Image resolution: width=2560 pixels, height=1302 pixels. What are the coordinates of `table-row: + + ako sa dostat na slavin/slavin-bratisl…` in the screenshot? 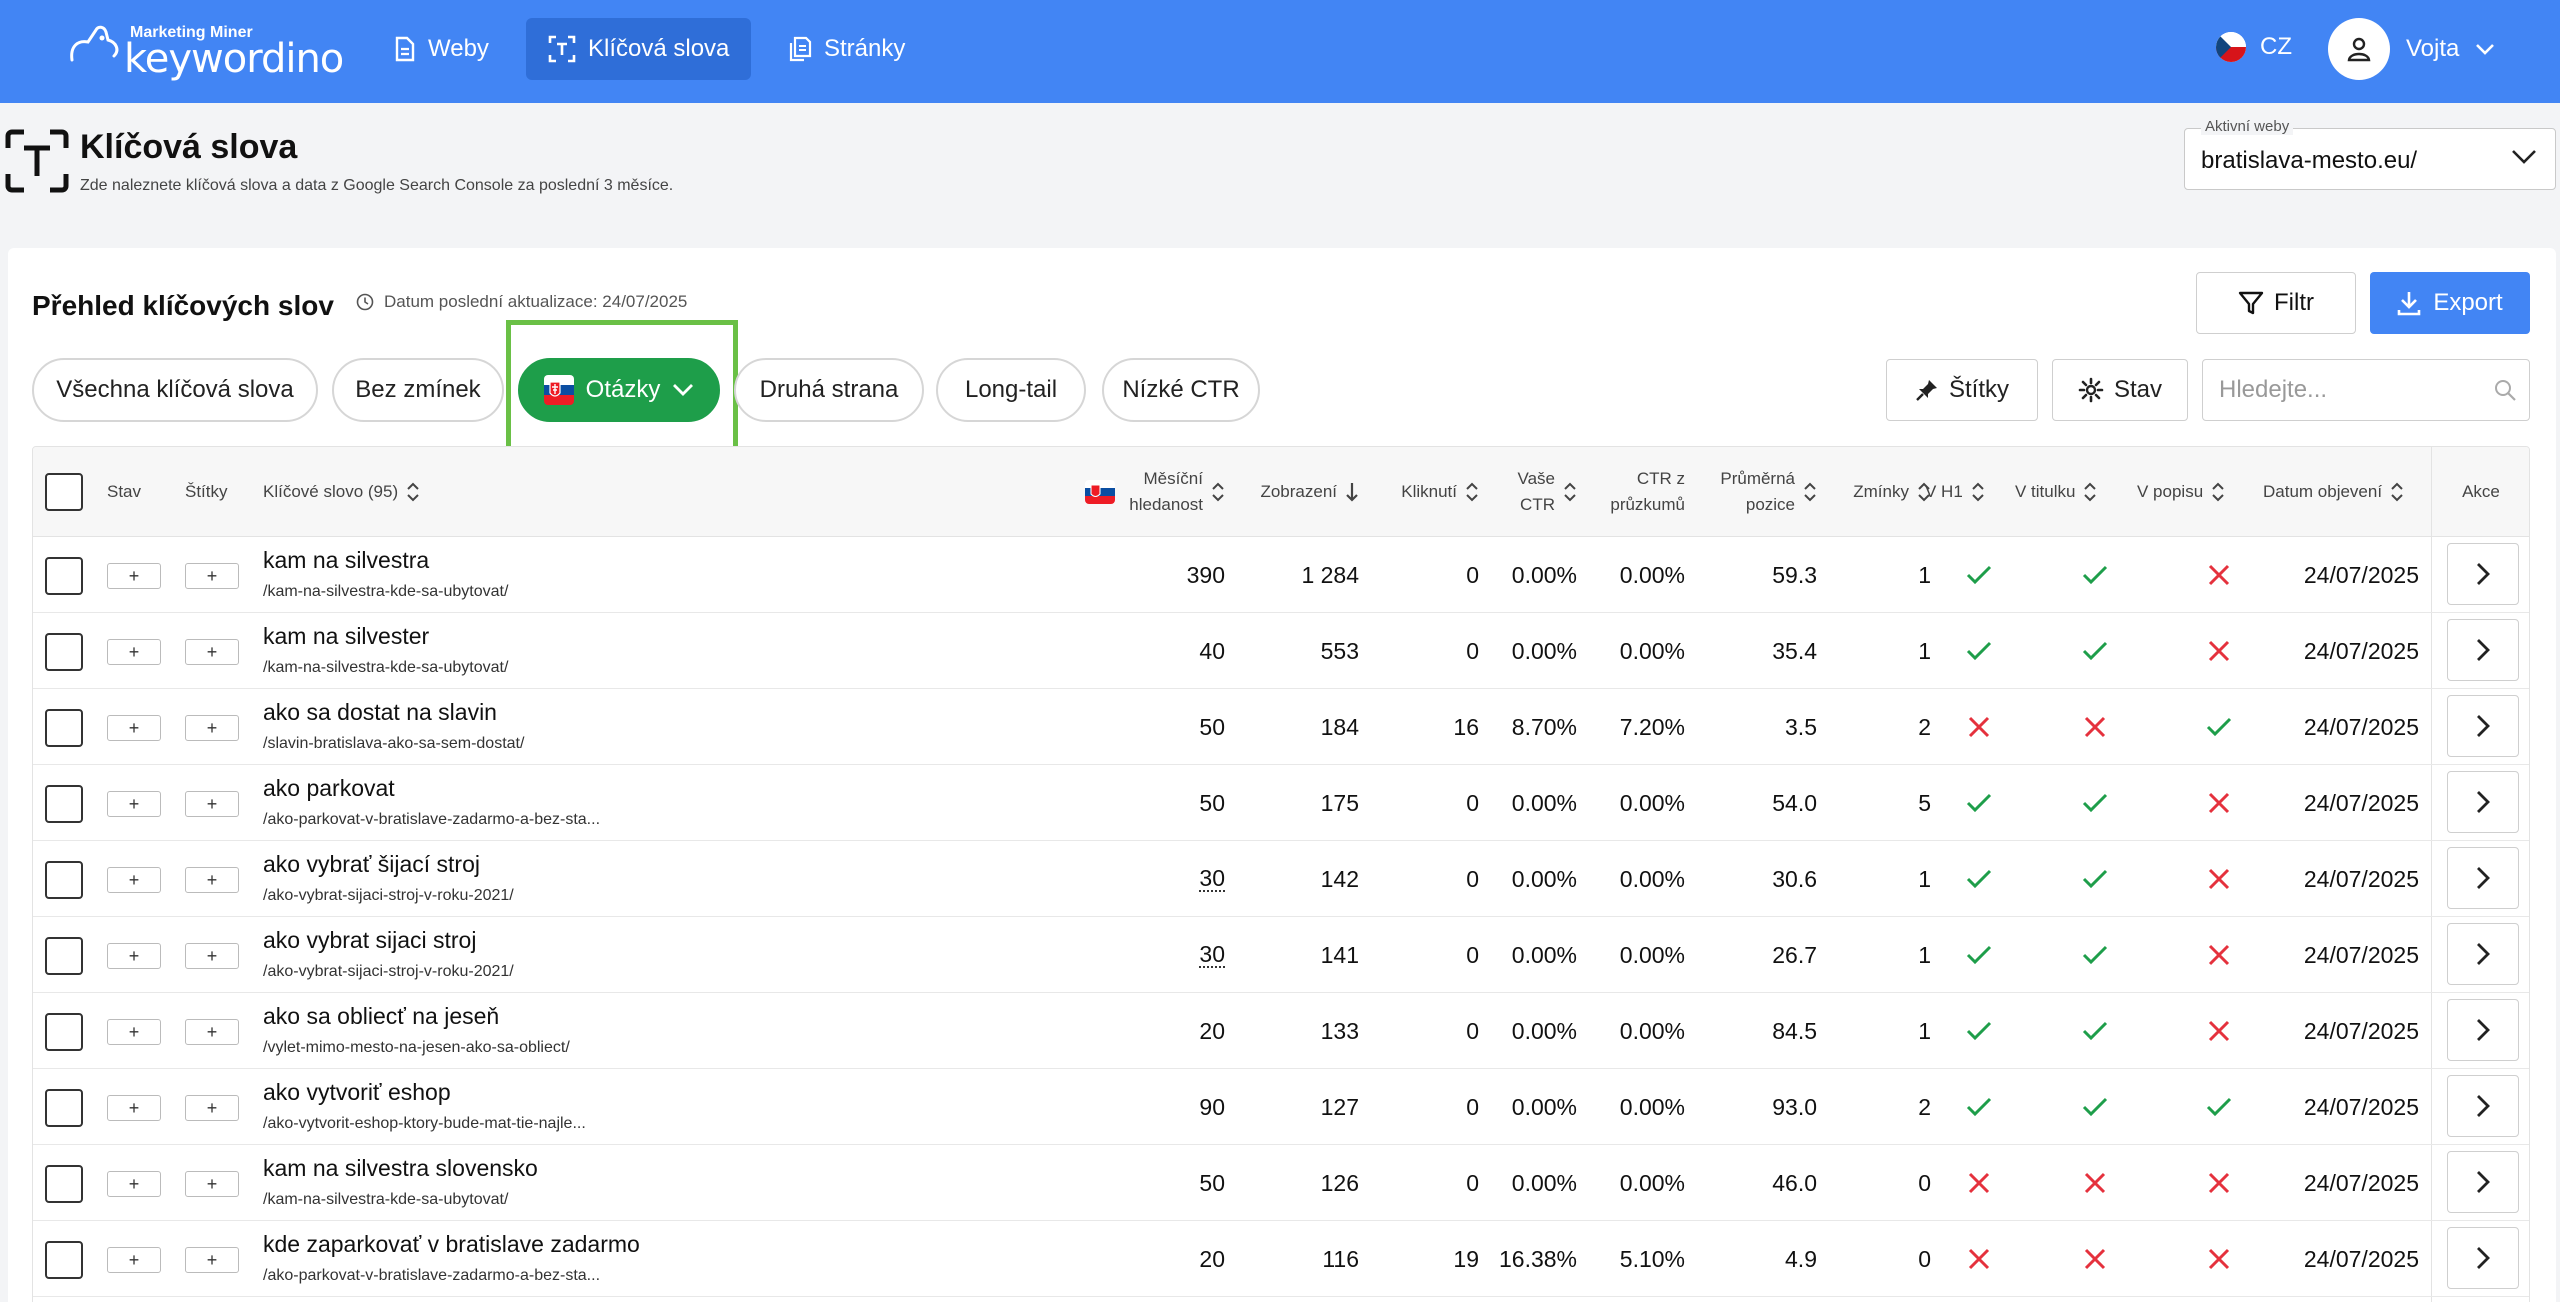 It's located at (1281, 727).